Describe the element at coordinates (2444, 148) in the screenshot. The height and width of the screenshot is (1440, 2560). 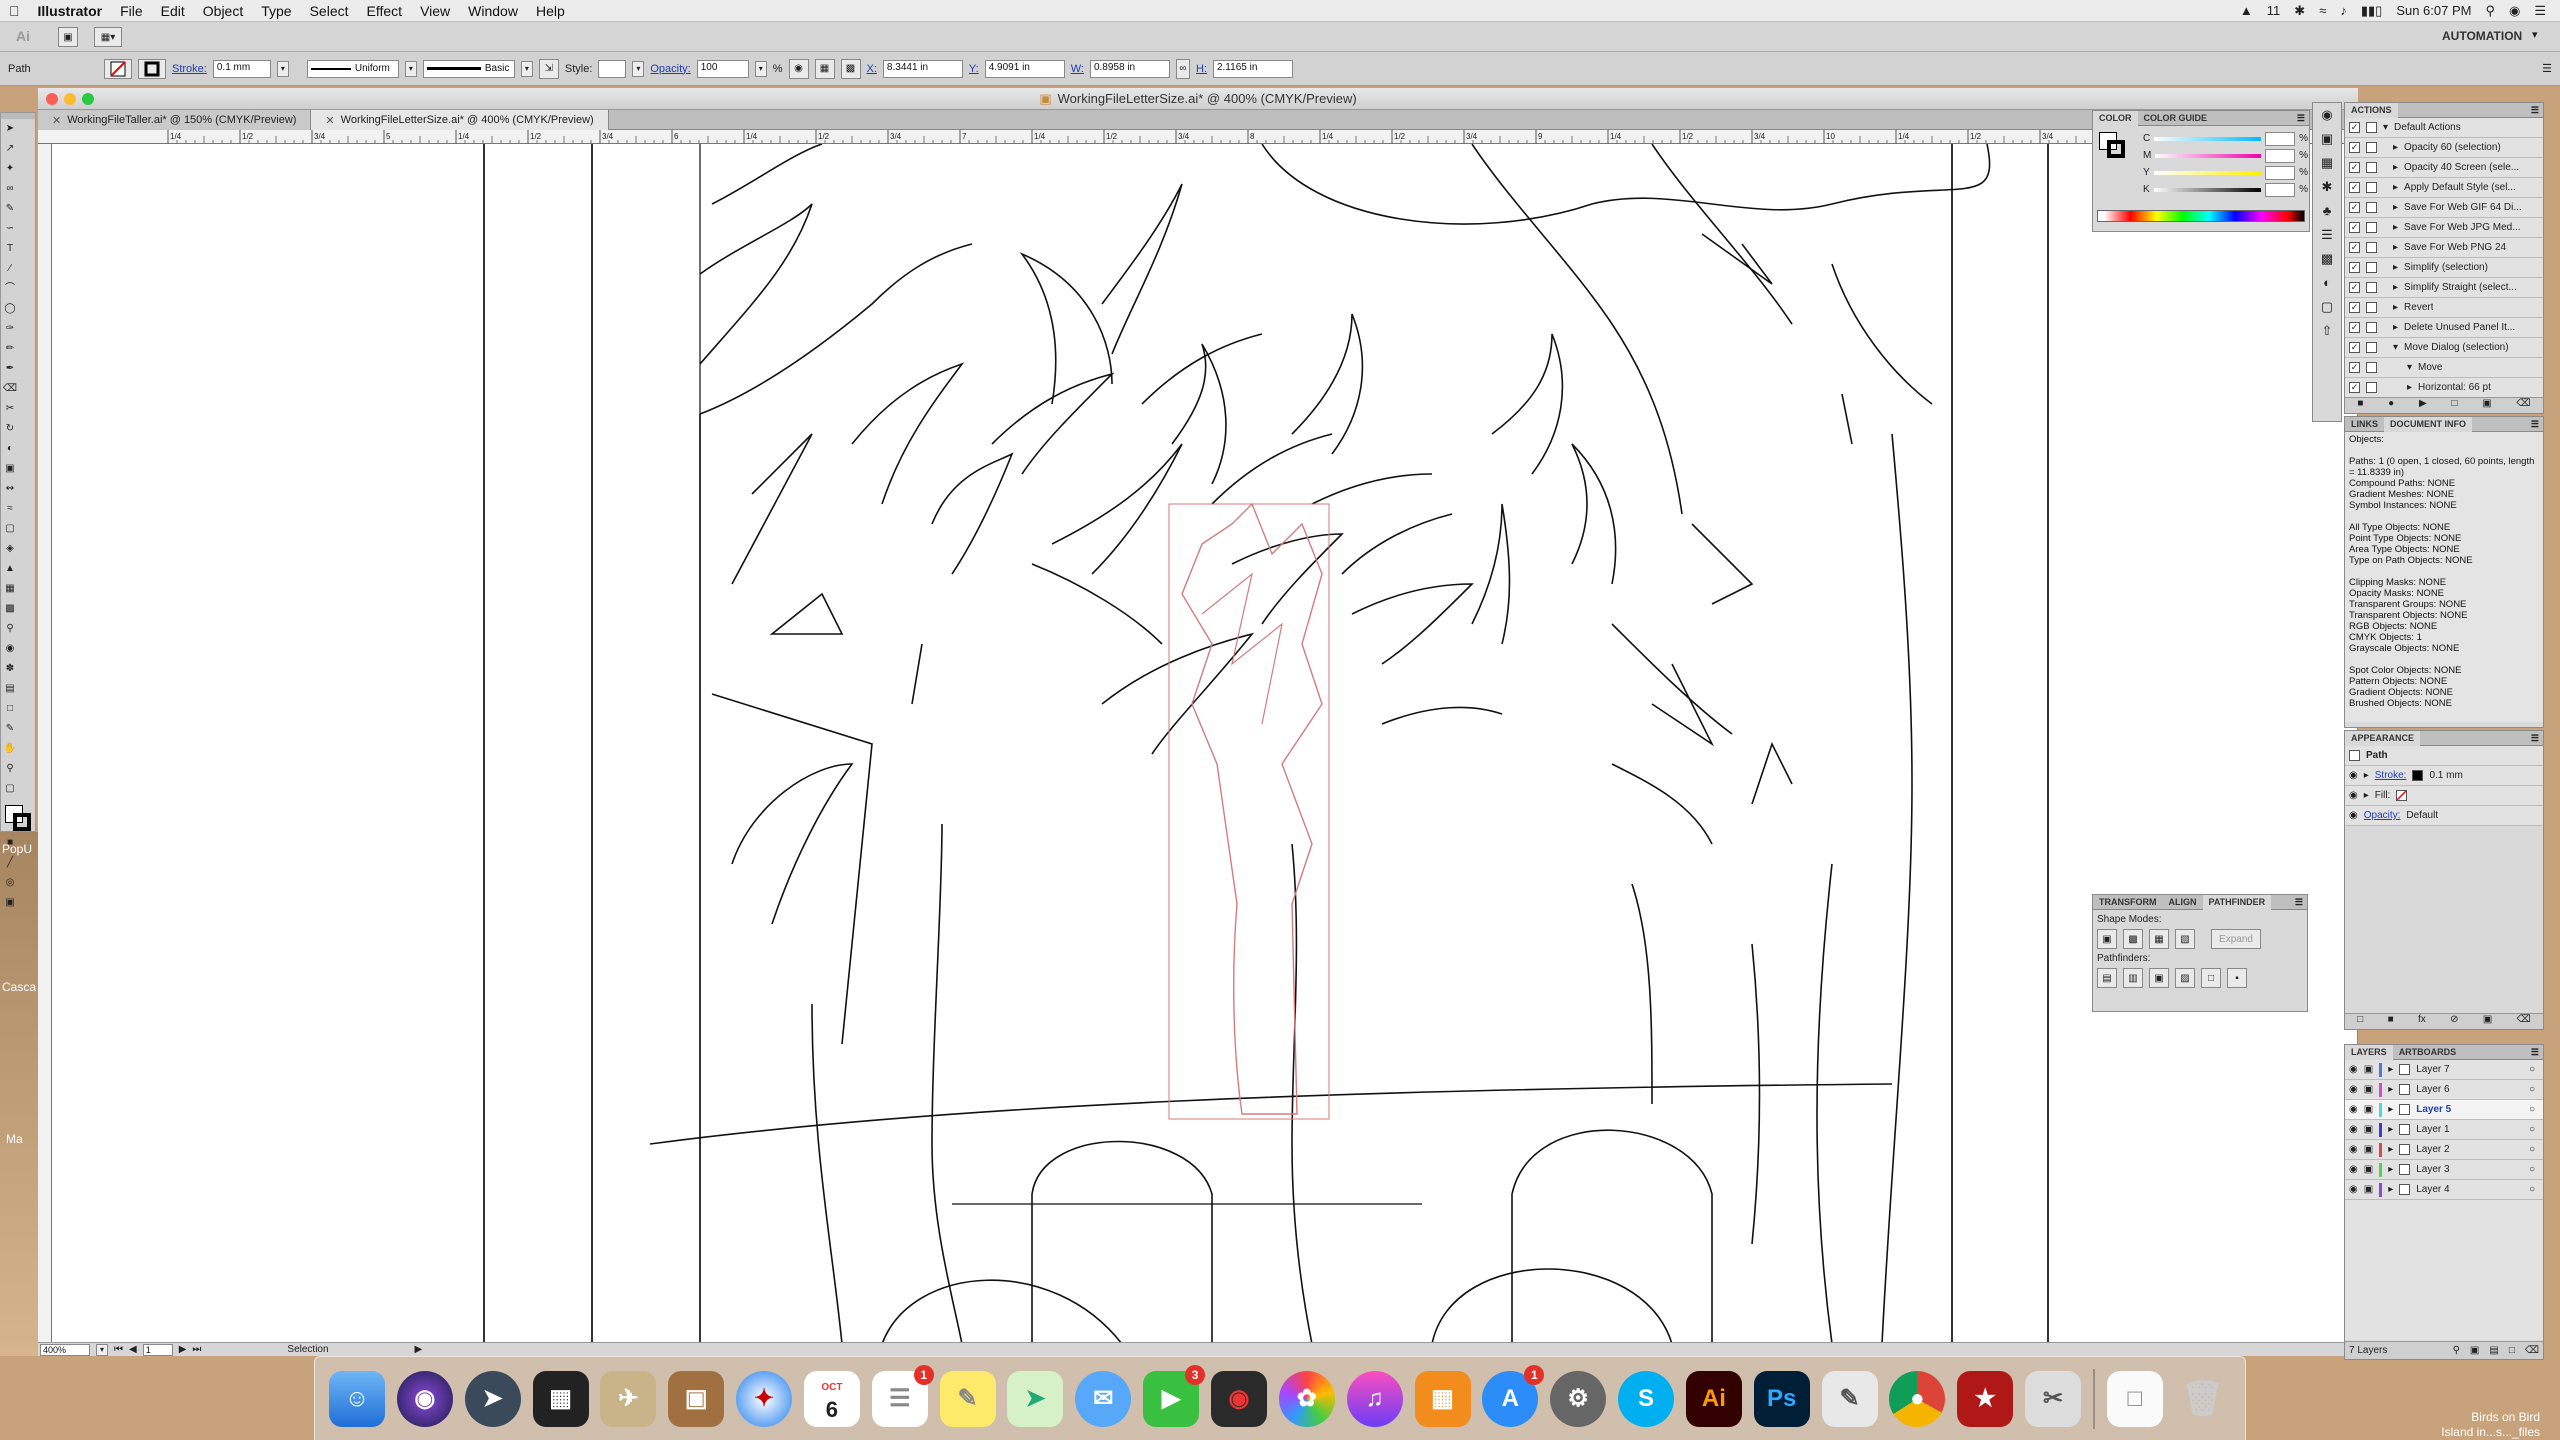
I see `action-item: ✓ ▸ Opacity 60 (selection)` at that location.